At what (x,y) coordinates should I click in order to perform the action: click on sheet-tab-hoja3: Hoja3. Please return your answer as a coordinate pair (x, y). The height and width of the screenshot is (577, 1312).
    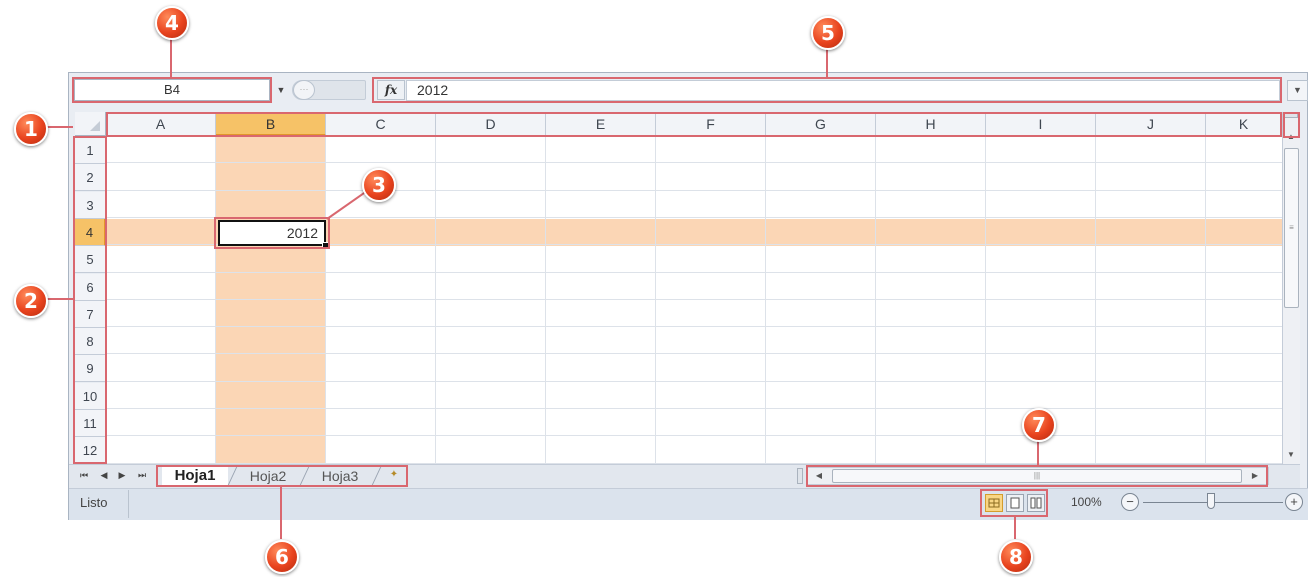
    Looking at the image, I should click on (340, 476).